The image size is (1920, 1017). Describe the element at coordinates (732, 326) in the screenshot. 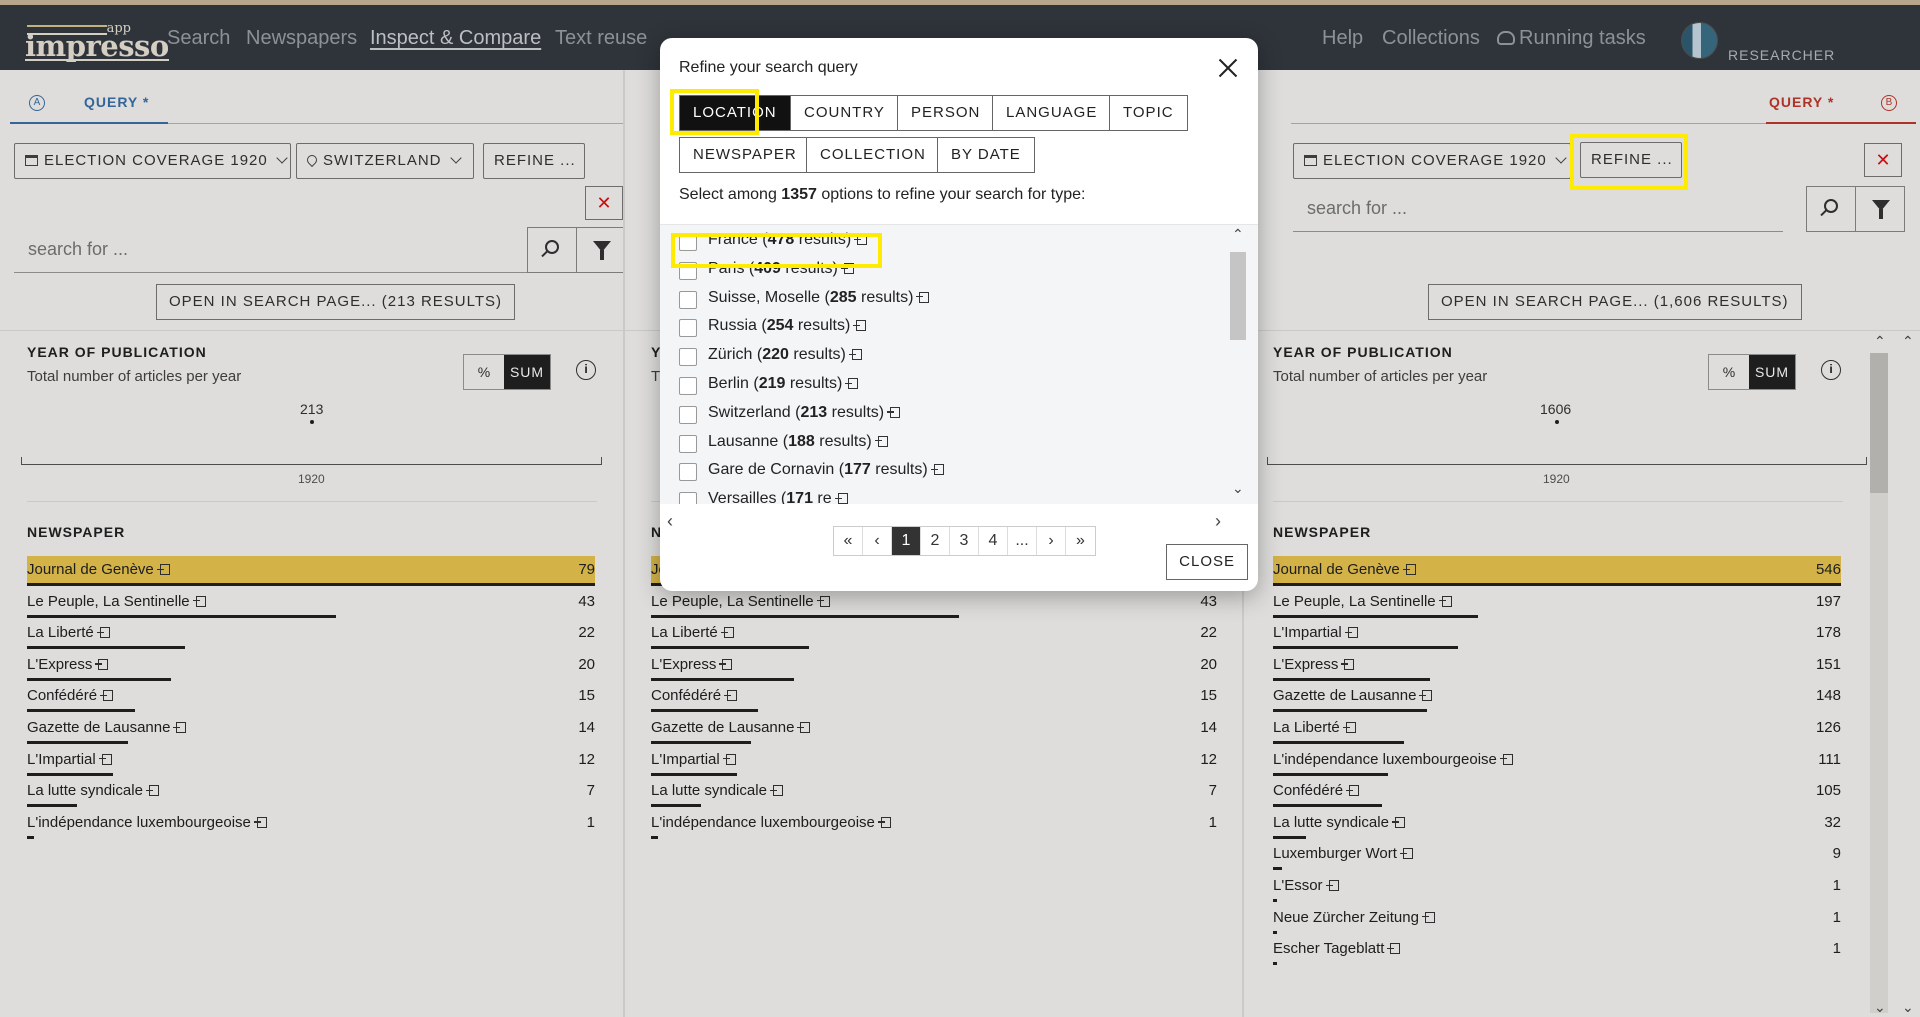

I see `option-name: Russia` at that location.